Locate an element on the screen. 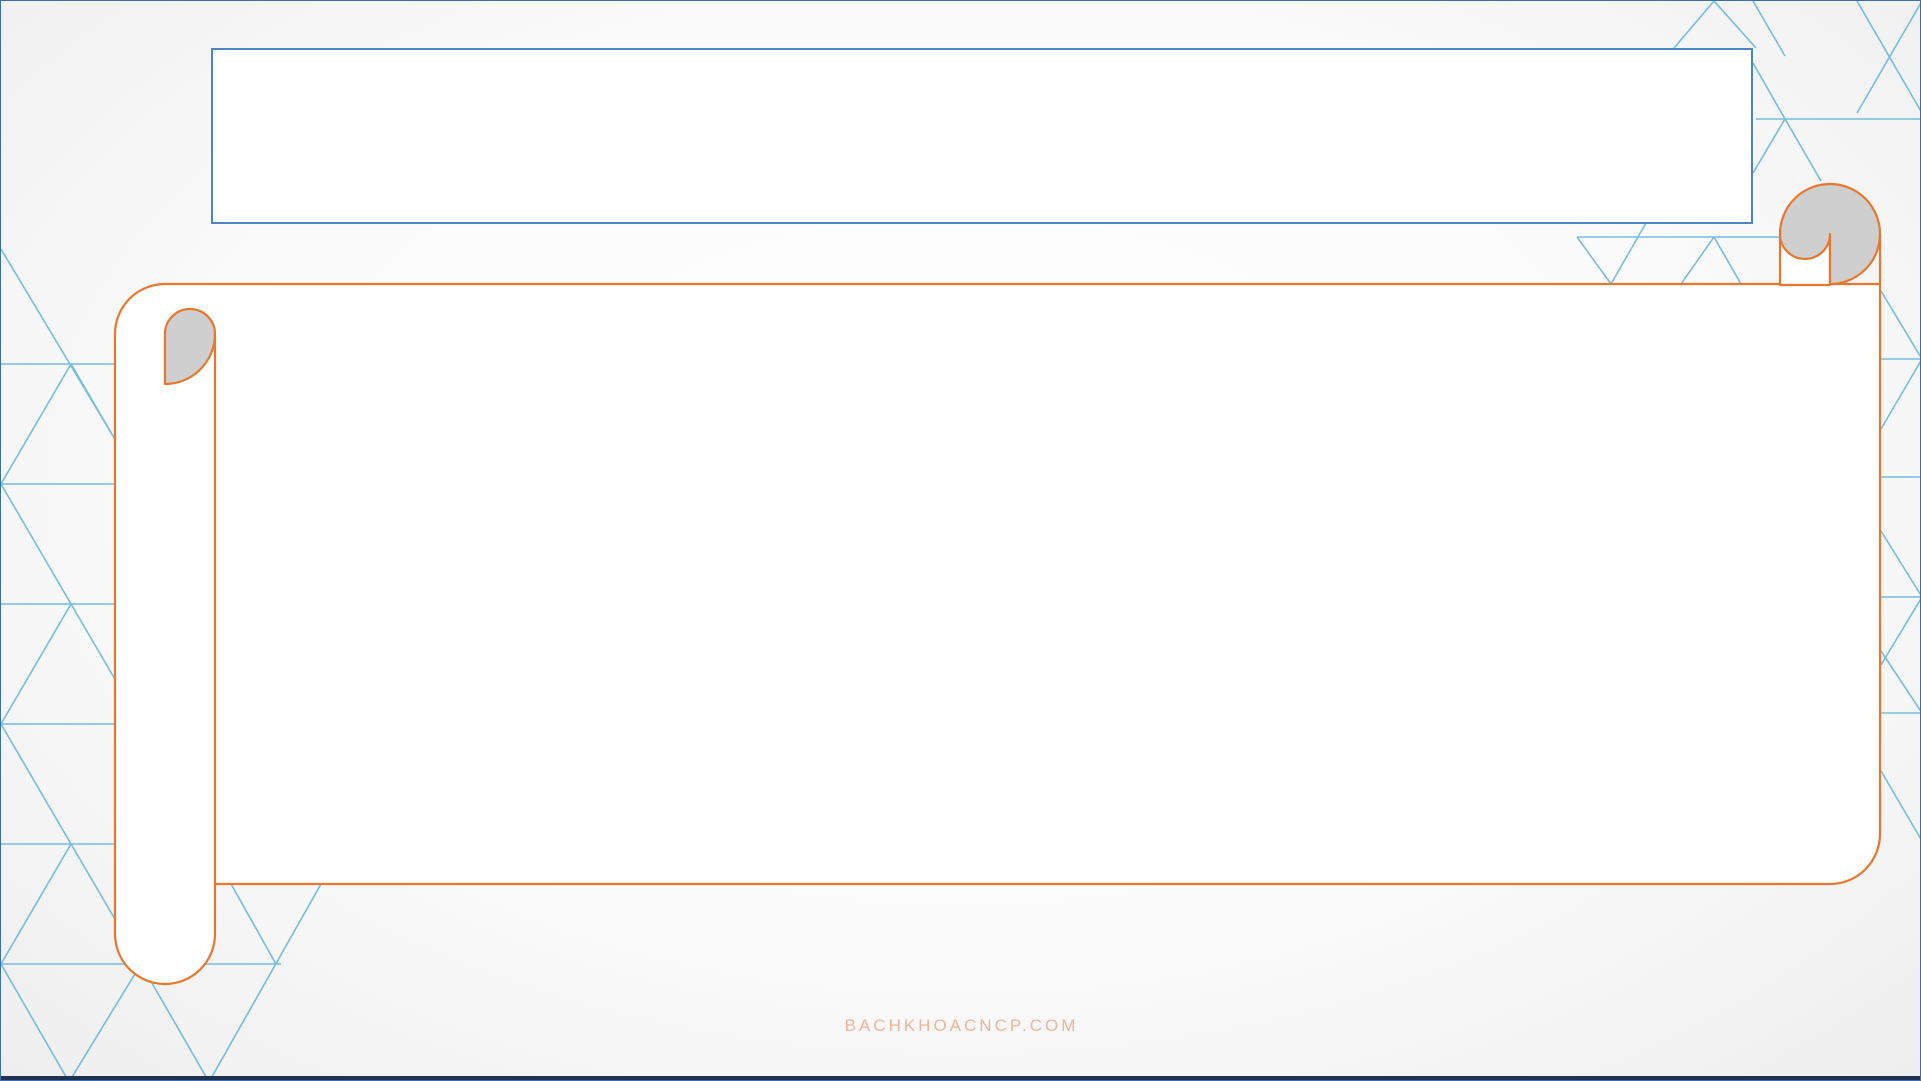 The height and width of the screenshot is (1081, 1921). watermark-text: BACHKHOACNCP.COM is located at coordinates (961, 1025).